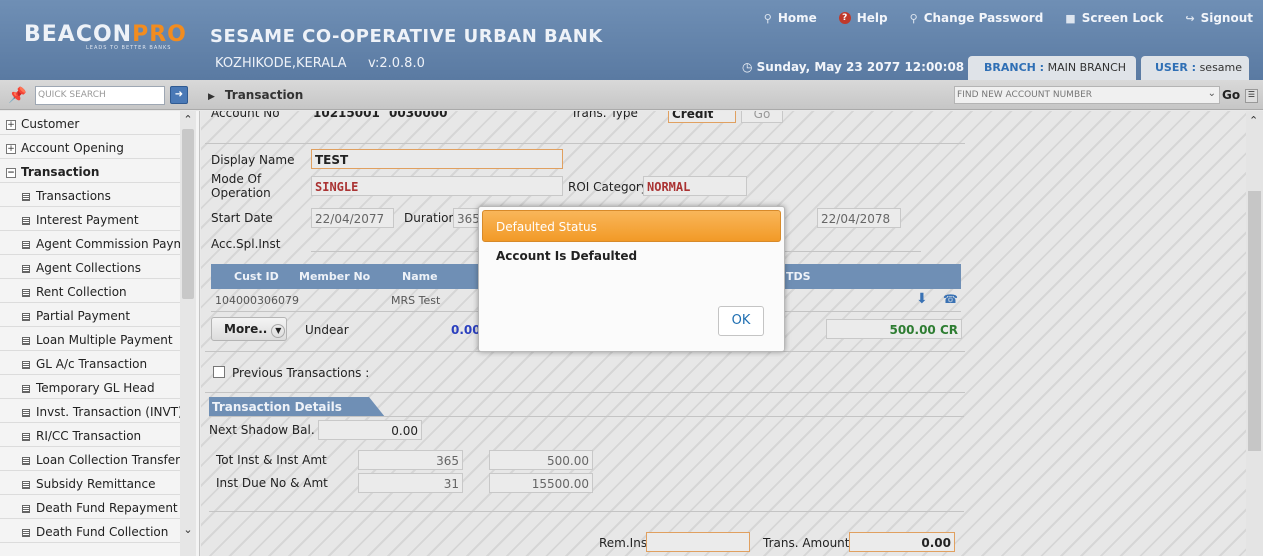 The width and height of the screenshot is (1263, 556). Describe the element at coordinates (219, 372) in the screenshot. I see `previous-transactions-checkbox` at that location.